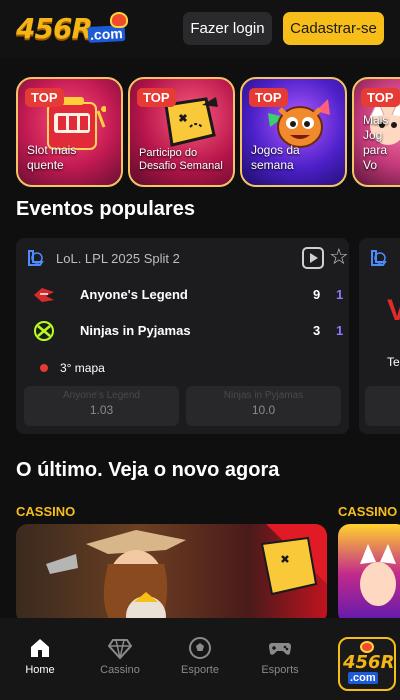 The width and height of the screenshot is (400, 700). I want to click on diamond-icon, so click(120, 649).